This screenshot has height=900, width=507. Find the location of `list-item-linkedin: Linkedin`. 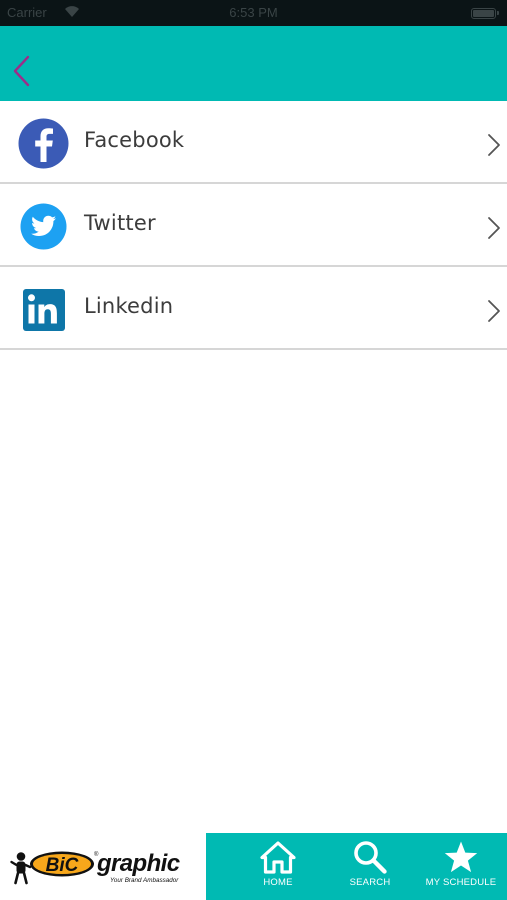

list-item-linkedin: Linkedin is located at coordinates (253, 308).